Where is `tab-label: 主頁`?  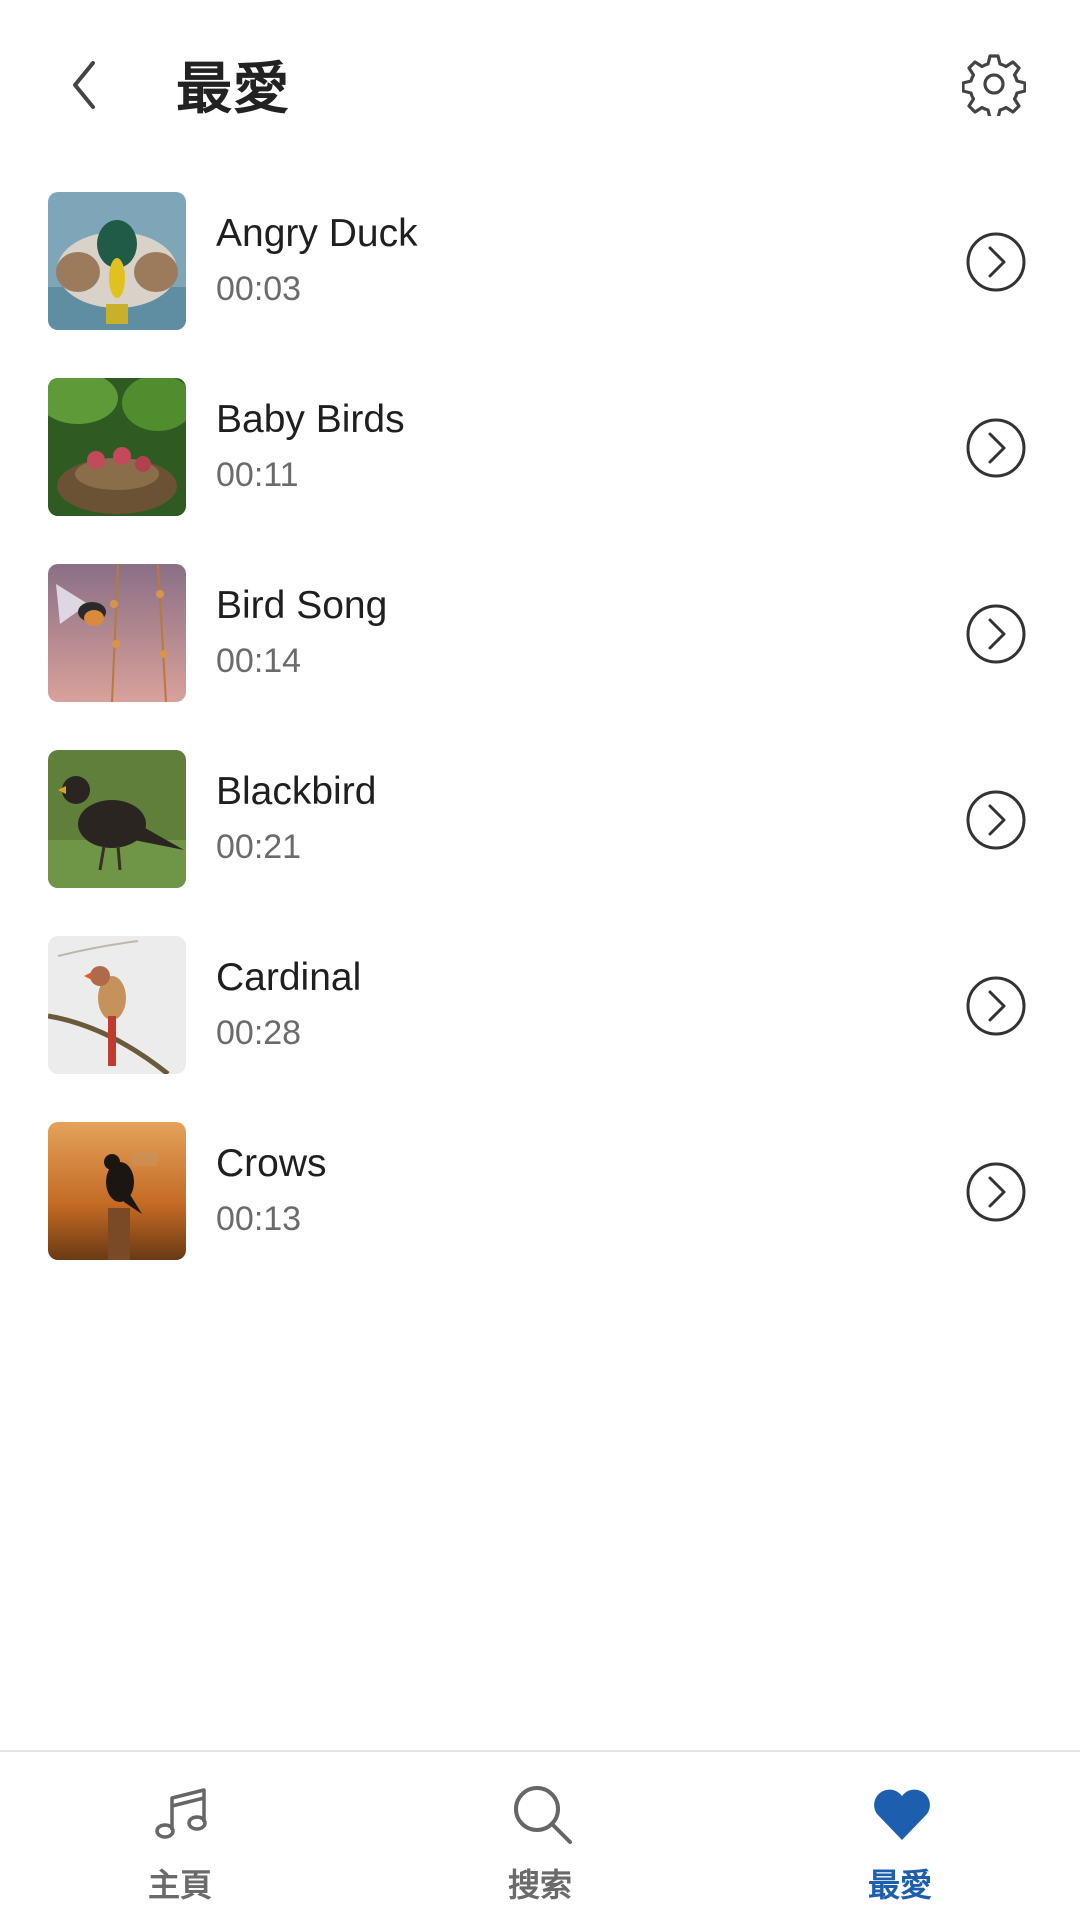
tab-label: 主頁 is located at coordinates (179, 1885).